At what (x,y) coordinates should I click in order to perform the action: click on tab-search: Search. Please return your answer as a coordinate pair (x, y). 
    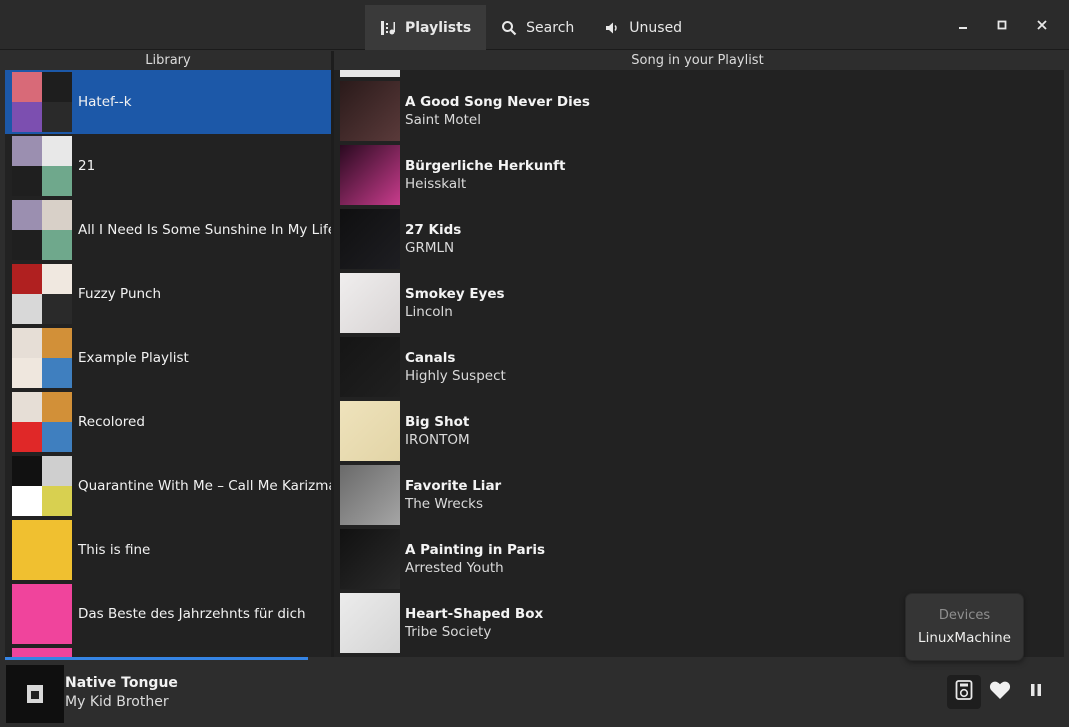
    Looking at the image, I should click on (537, 27).